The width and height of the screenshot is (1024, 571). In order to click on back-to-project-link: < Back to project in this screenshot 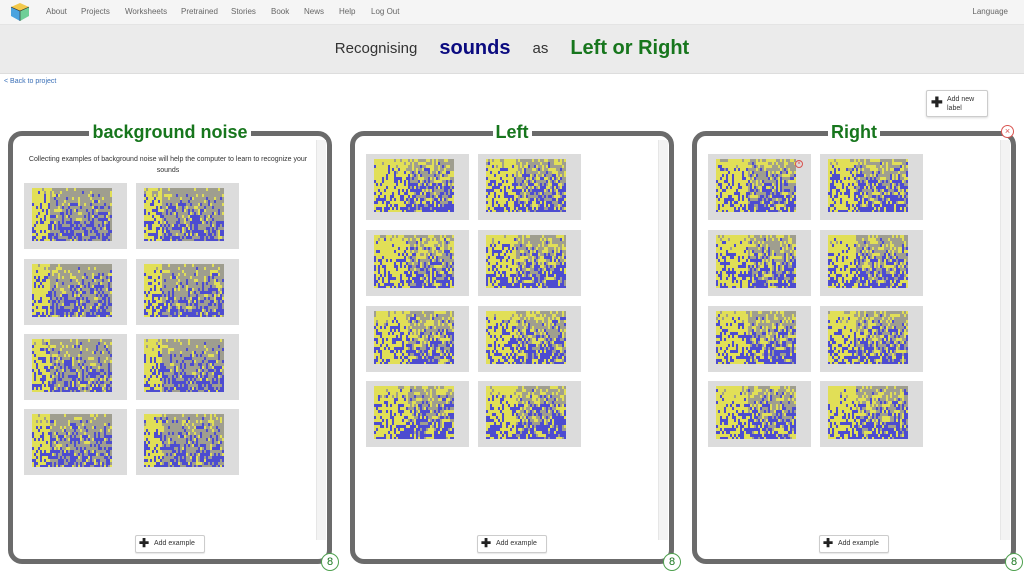, I will do `click(30, 81)`.